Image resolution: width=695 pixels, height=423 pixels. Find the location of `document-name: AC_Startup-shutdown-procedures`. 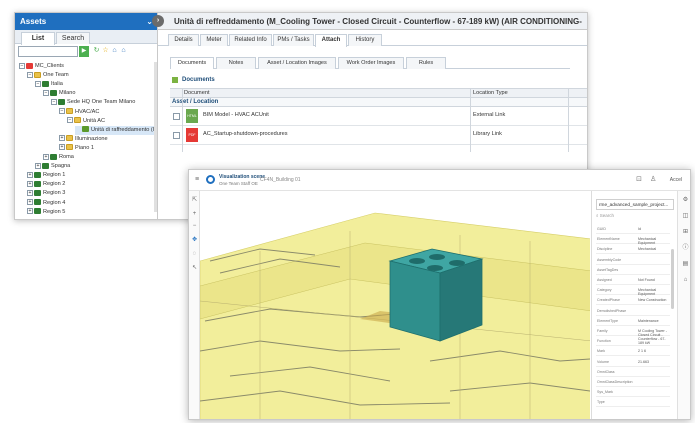

document-name: AC_Startup-shutdown-procedures is located at coordinates (245, 134).